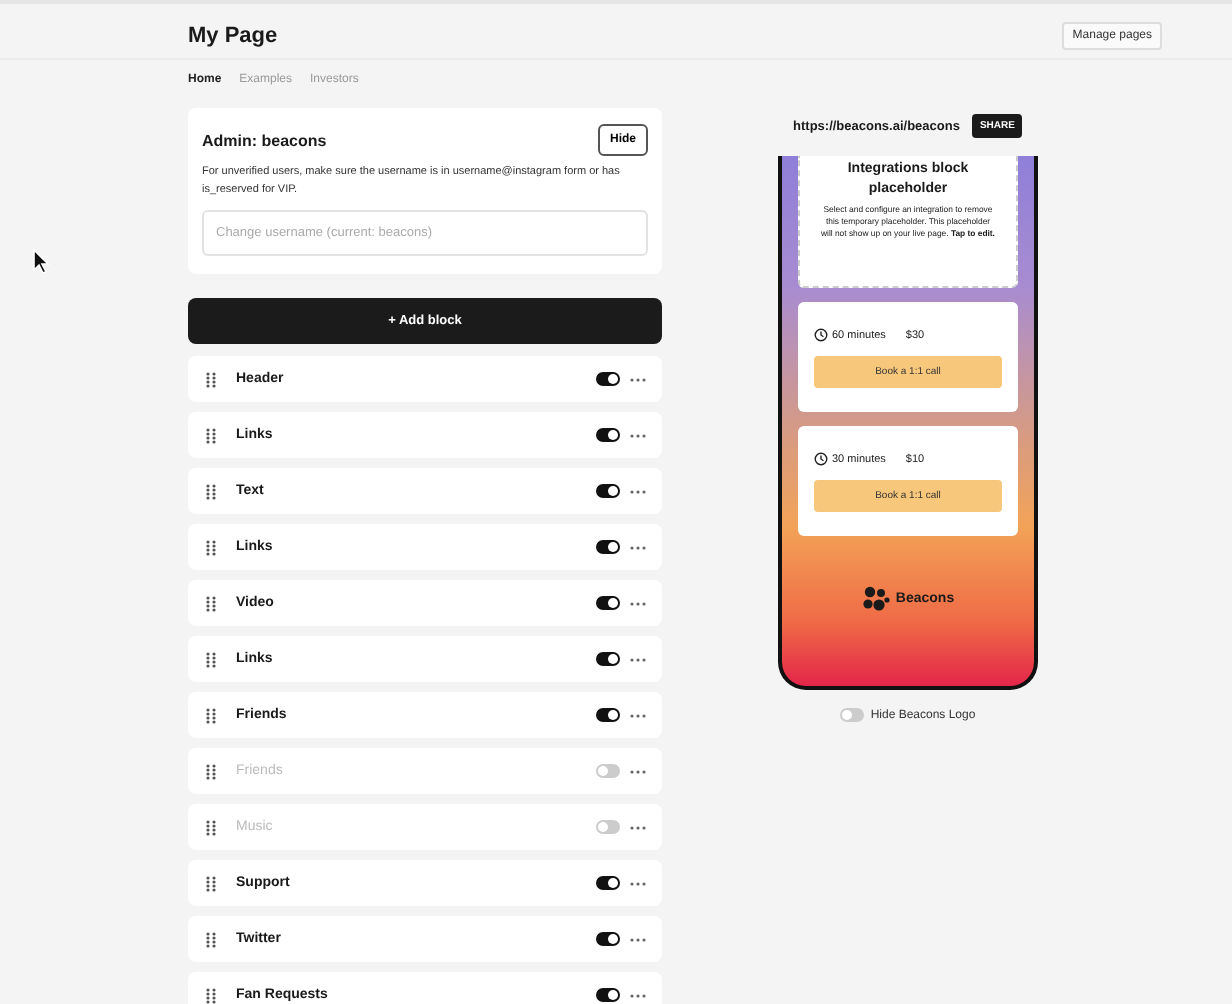  I want to click on page-title: My Page, so click(233, 36).